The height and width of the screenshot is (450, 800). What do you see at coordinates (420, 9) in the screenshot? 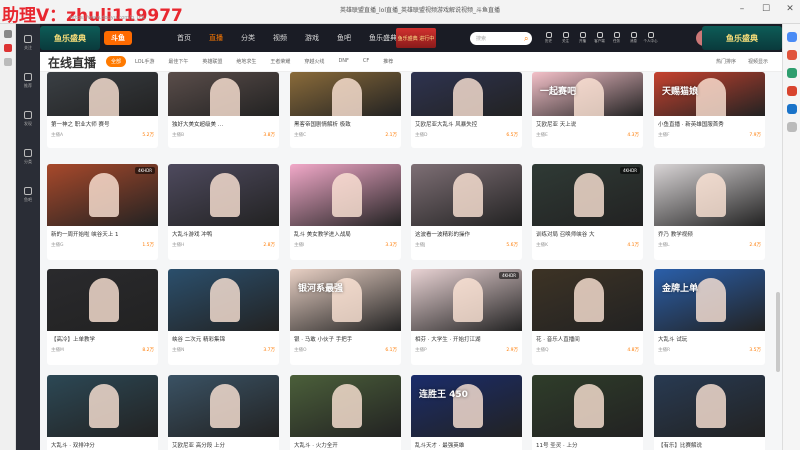
I see `tab-title: 英雄联盟直播_lol直播_英雄联盟视频游戏解说视频_斗鱼直播` at bounding box center [420, 9].